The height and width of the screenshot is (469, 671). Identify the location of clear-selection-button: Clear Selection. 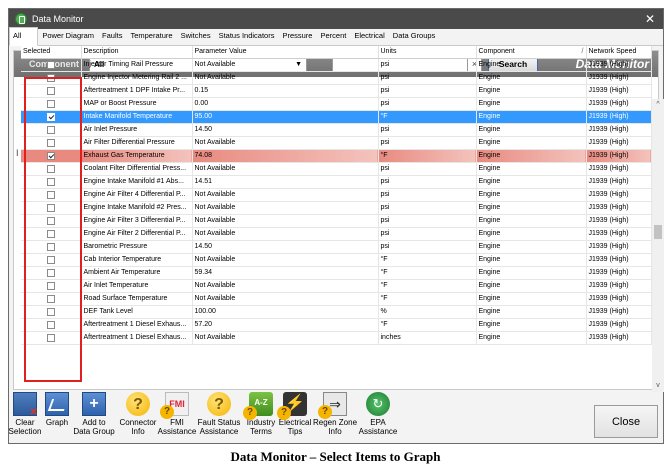
(25, 417).